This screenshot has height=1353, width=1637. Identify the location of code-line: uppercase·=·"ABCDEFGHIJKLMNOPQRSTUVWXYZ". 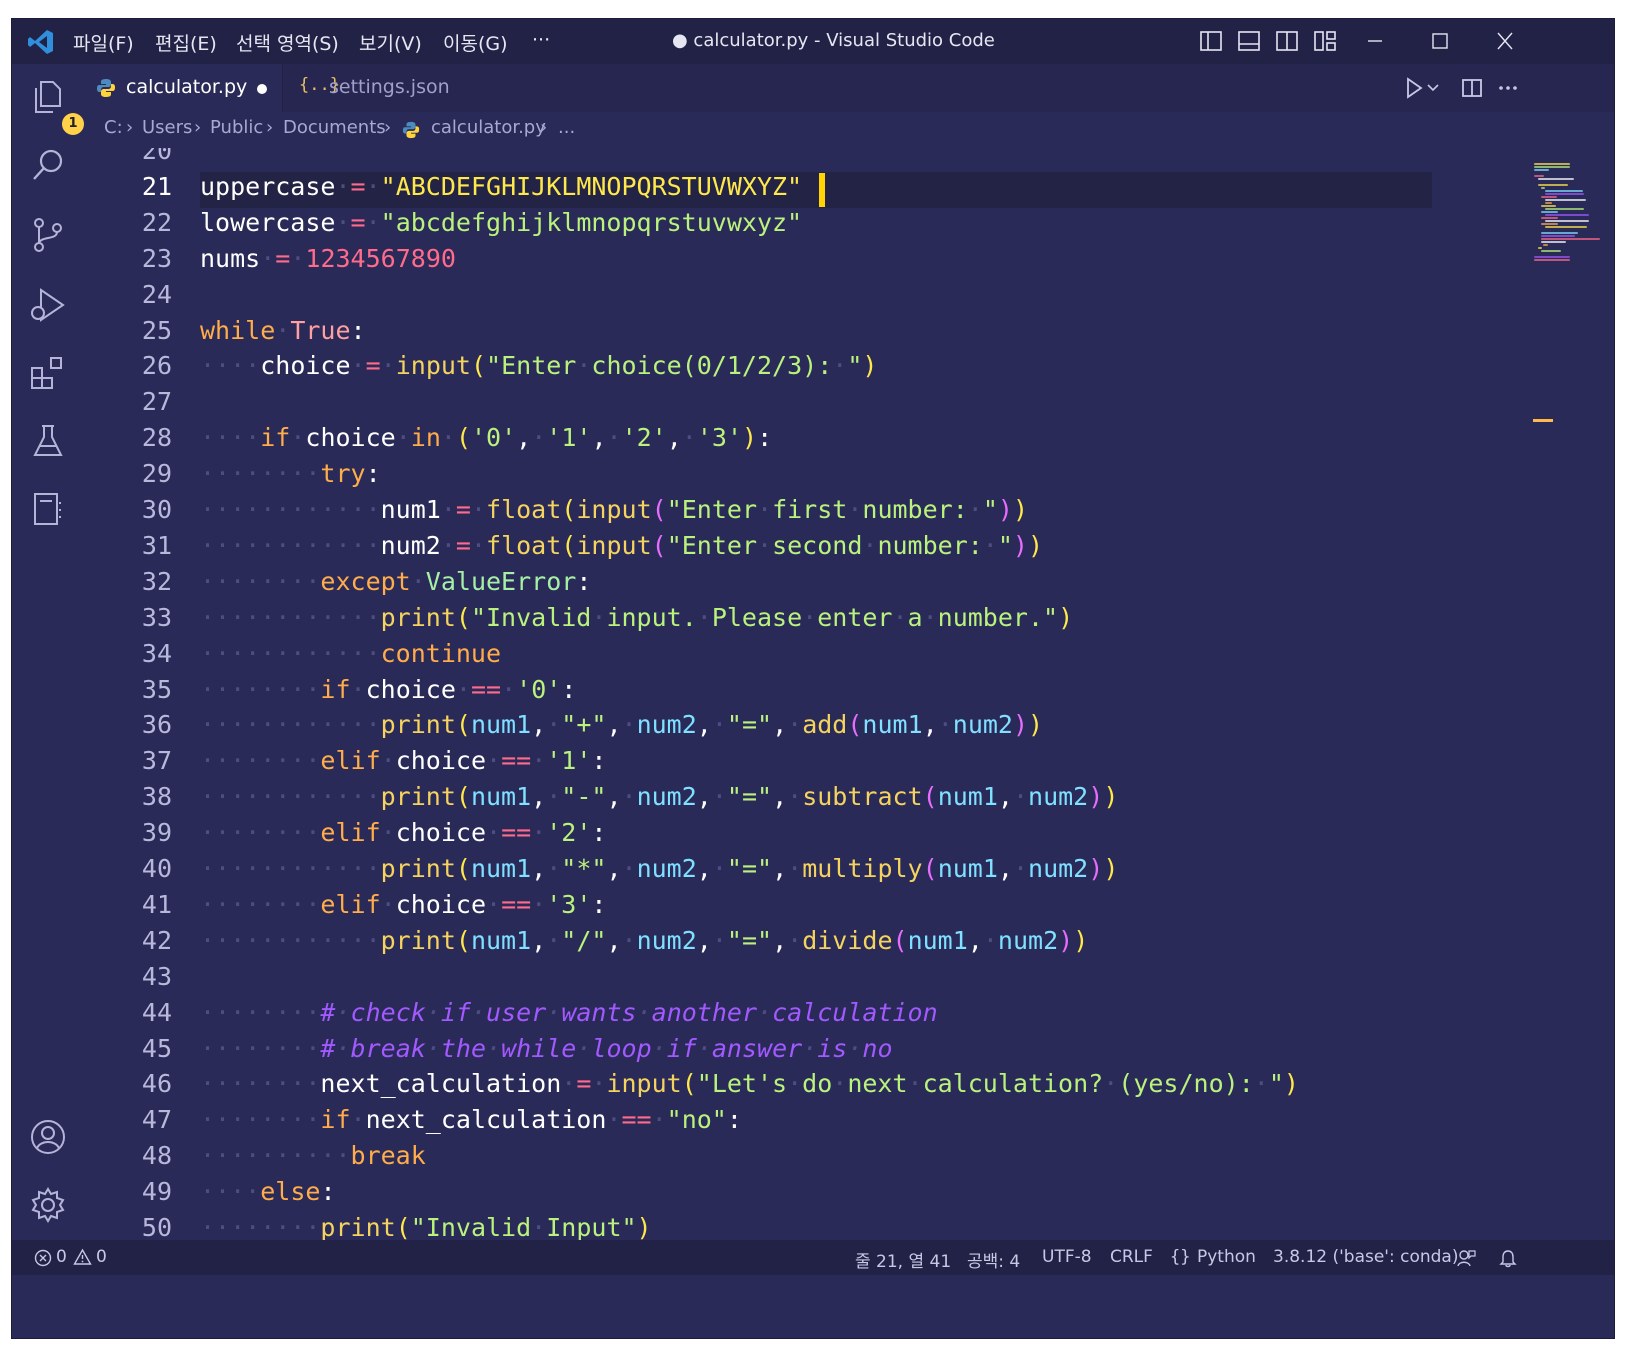
(501, 190).